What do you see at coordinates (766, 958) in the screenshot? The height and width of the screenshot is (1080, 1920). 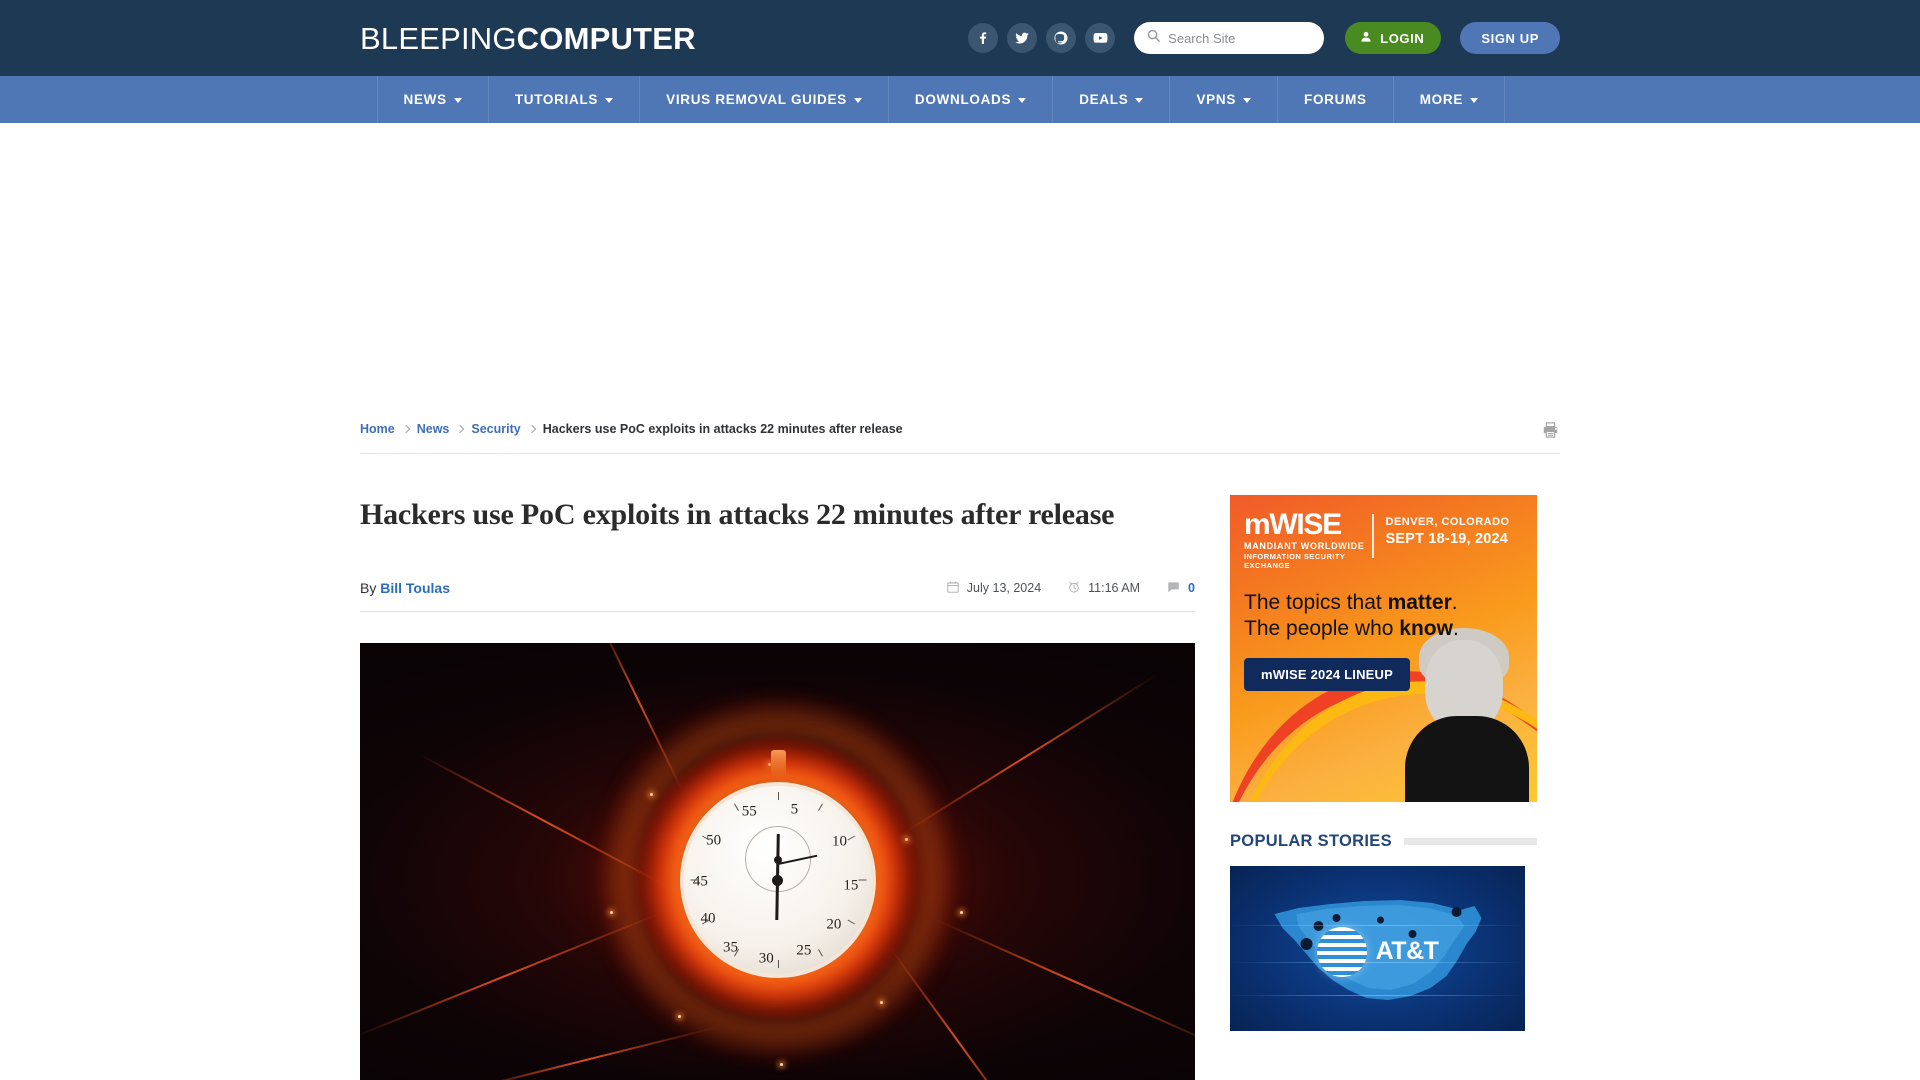 I see `sw-num-30: 30` at bounding box center [766, 958].